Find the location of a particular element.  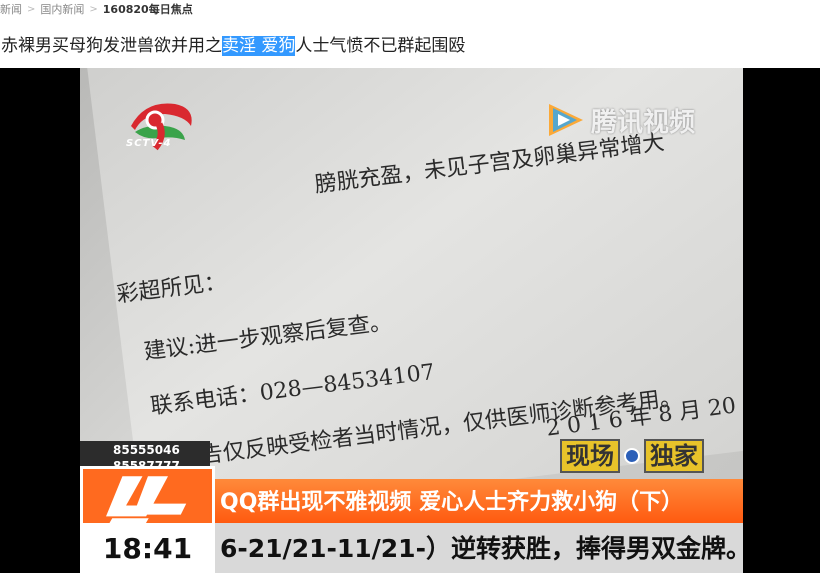

exclusive-badge: 现场 独家 is located at coordinates (632, 456).